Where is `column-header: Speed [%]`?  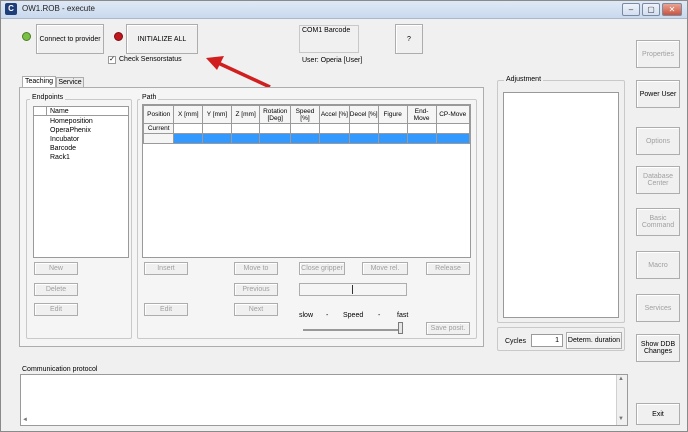 column-header: Speed [%] is located at coordinates (305, 114).